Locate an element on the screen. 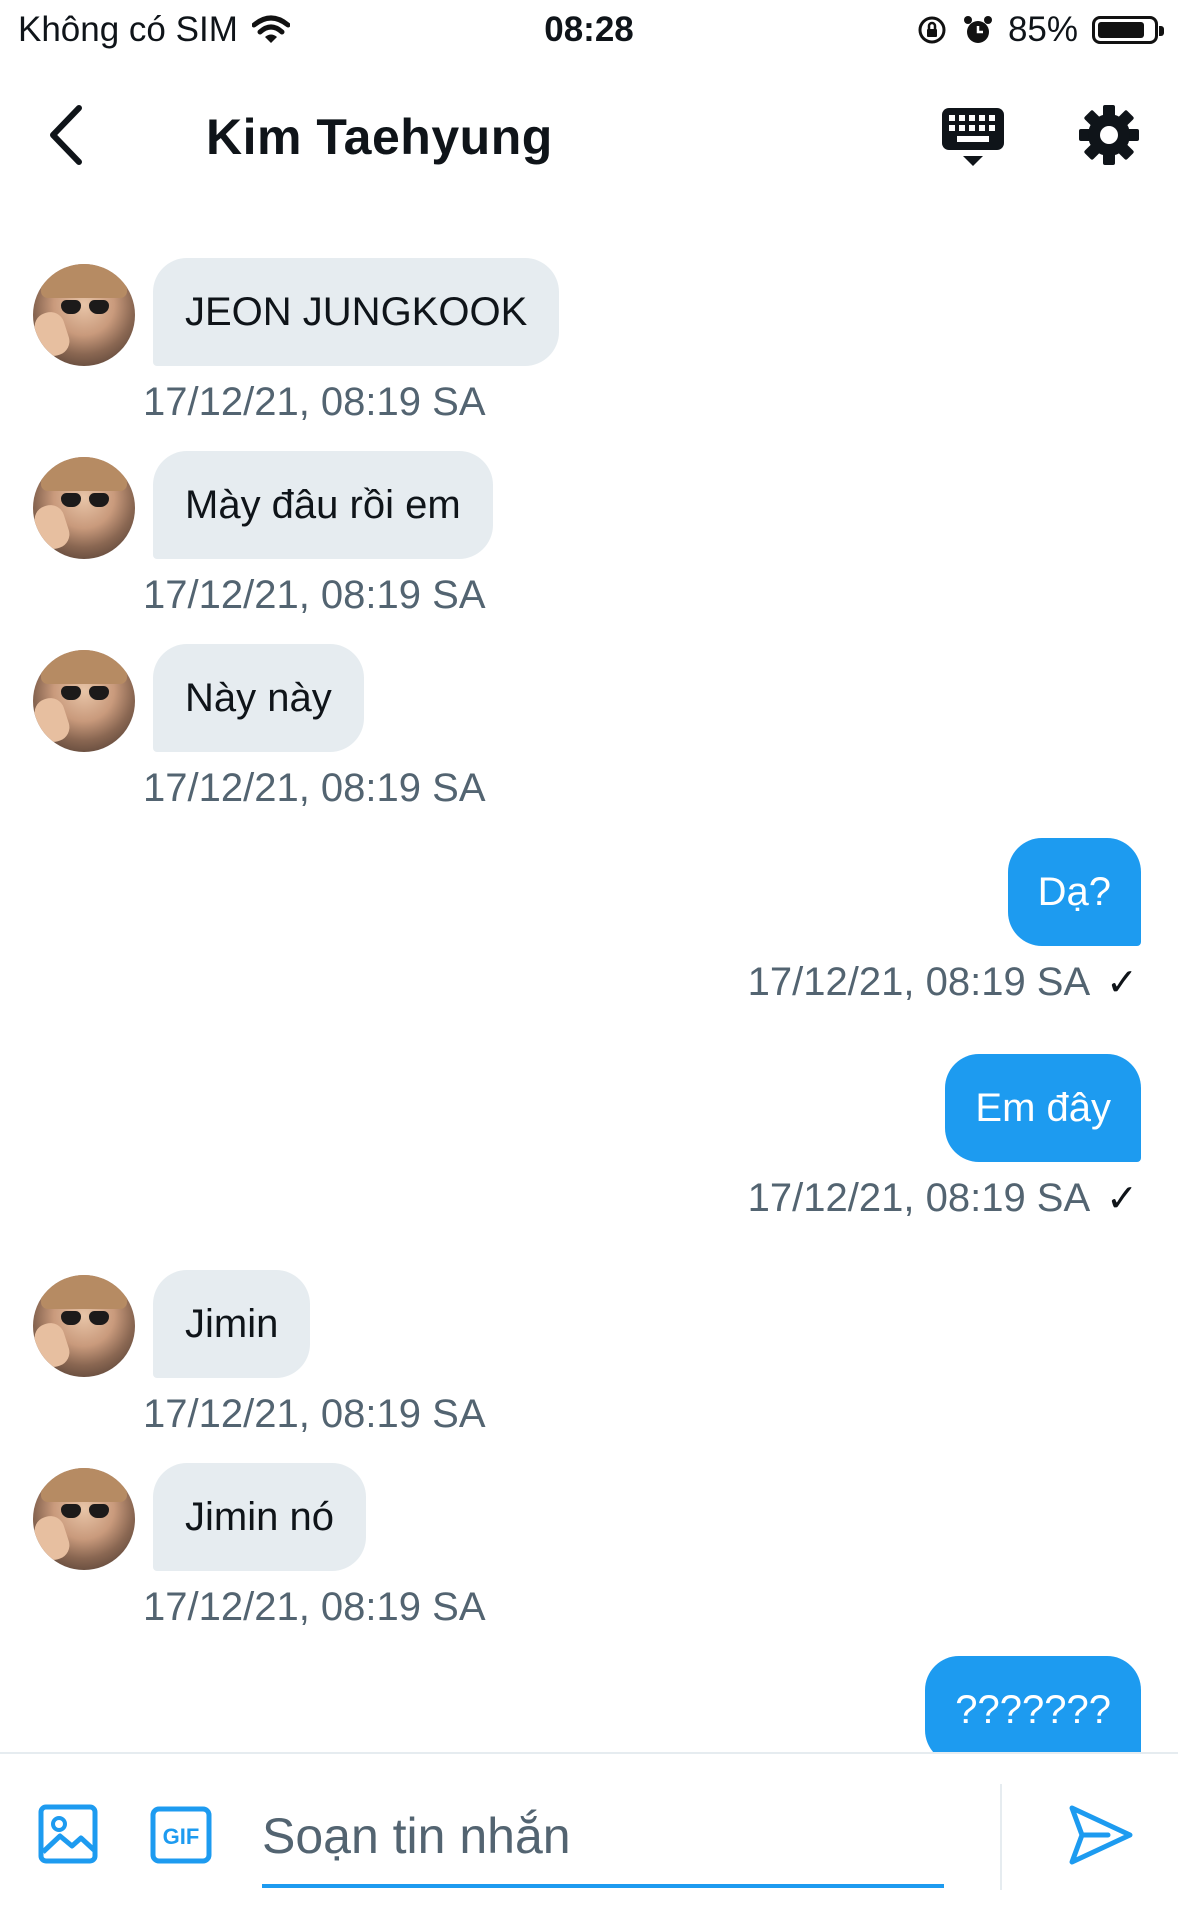 The width and height of the screenshot is (1178, 1922). outgoing-message-bubble: Em đây is located at coordinates (1043, 1108).